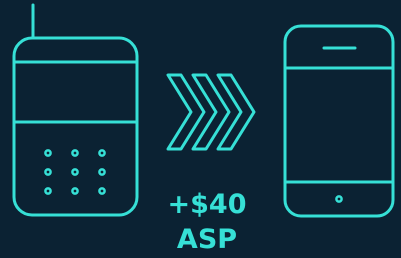 This screenshot has width=401, height=258. What do you see at coordinates (207, 239) in the screenshot?
I see `asp-label: ASP` at bounding box center [207, 239].